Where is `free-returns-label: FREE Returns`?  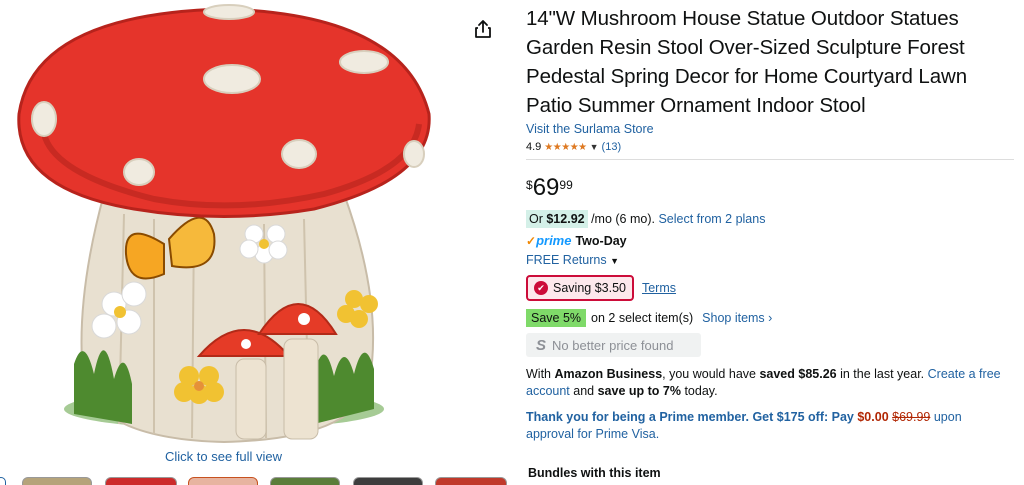
free-returns-label: FREE Returns is located at coordinates (566, 260).